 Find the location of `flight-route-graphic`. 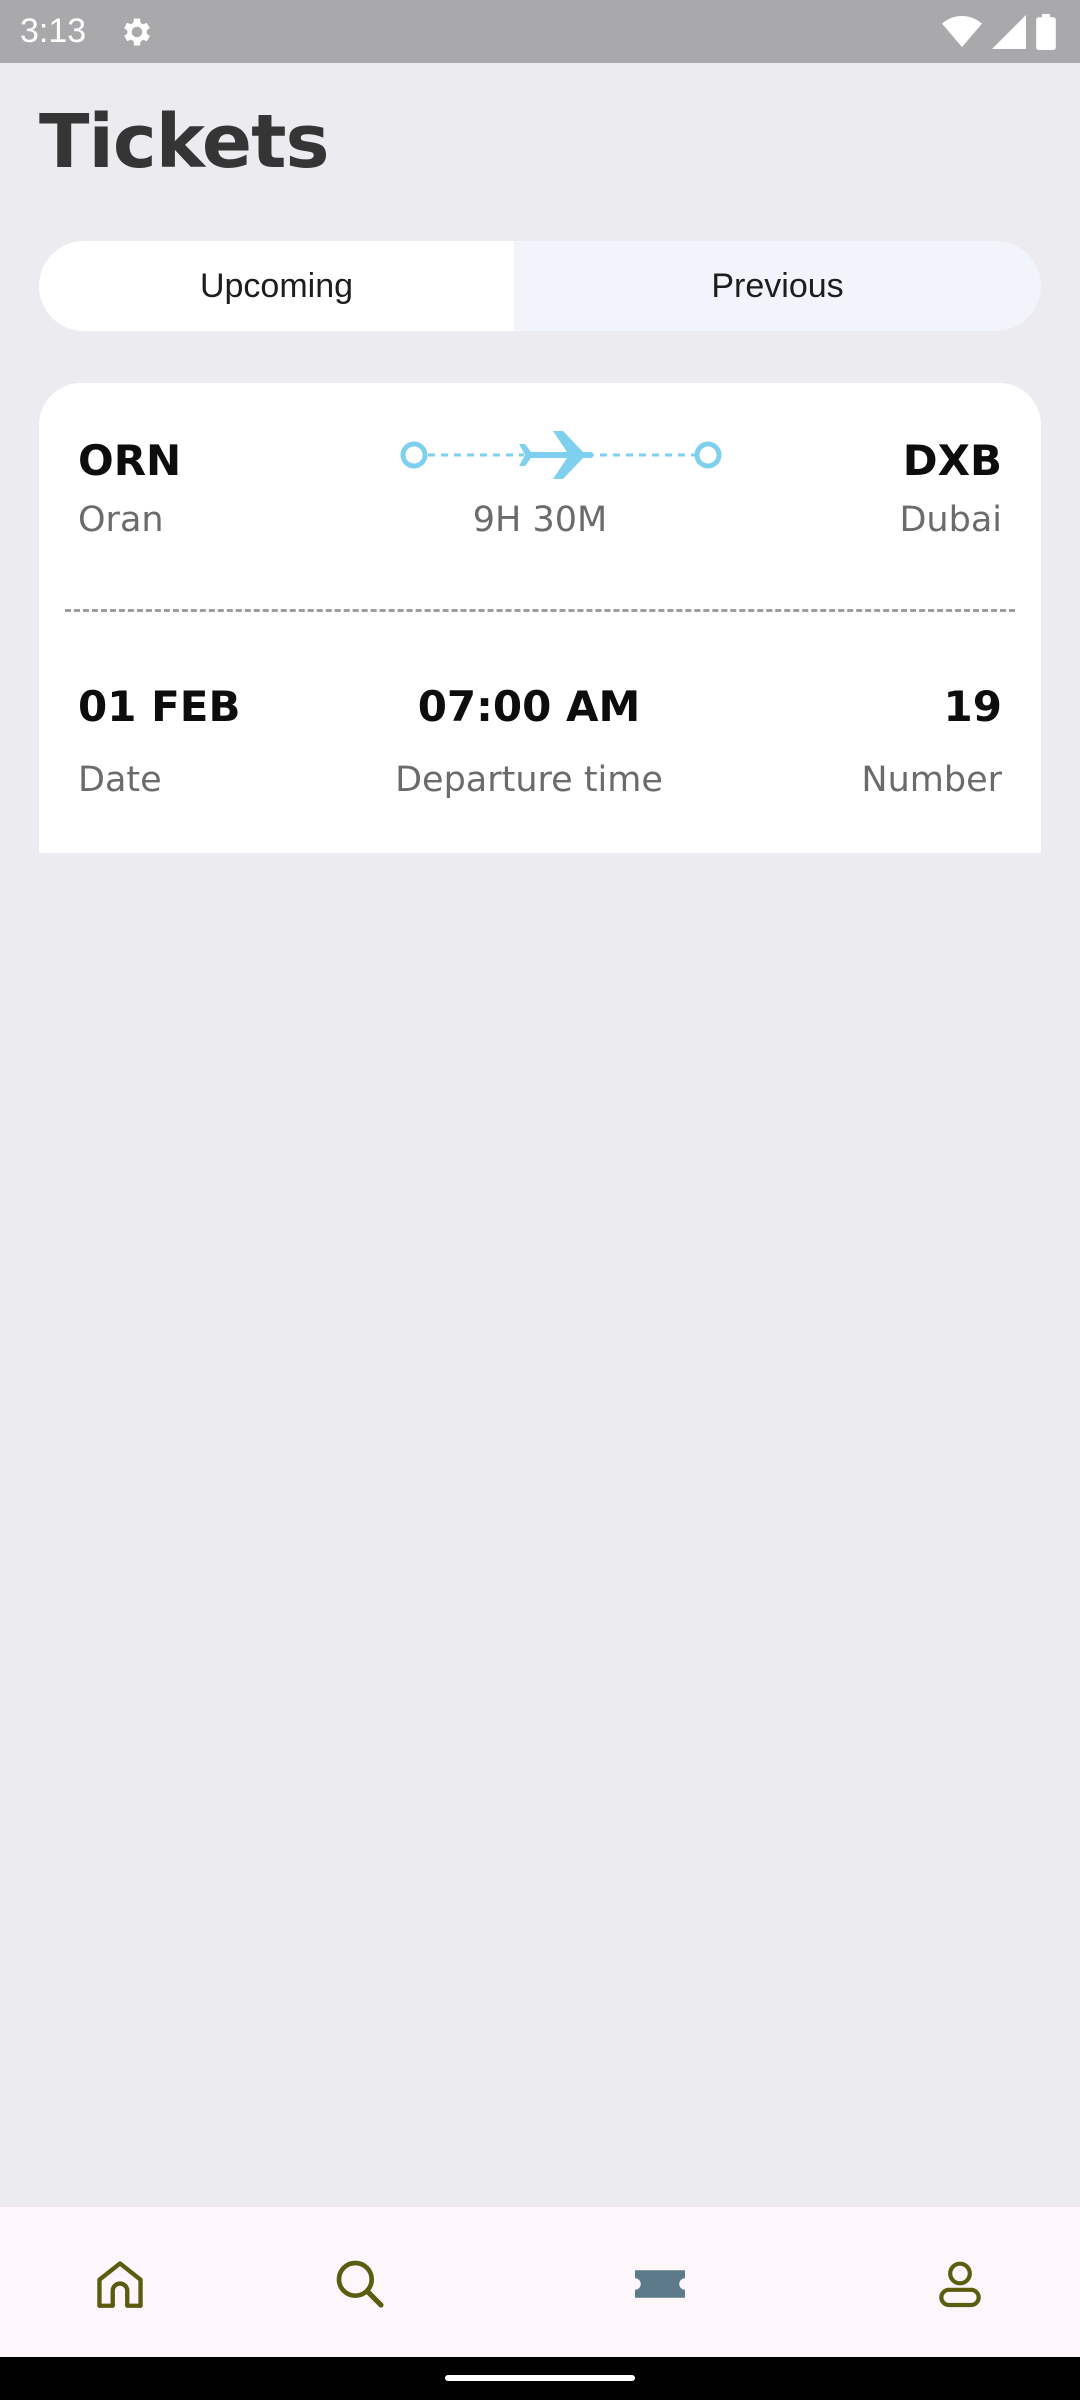

flight-route-graphic is located at coordinates (561, 455).